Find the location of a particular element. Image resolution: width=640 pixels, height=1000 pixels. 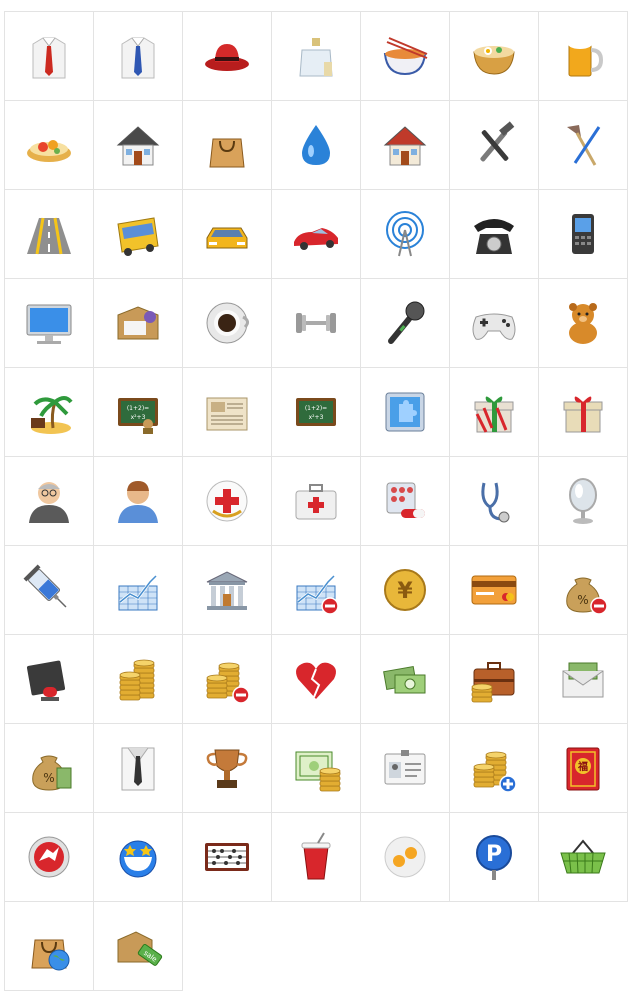

icon-cell: 福 is located at coordinates (583, 768).